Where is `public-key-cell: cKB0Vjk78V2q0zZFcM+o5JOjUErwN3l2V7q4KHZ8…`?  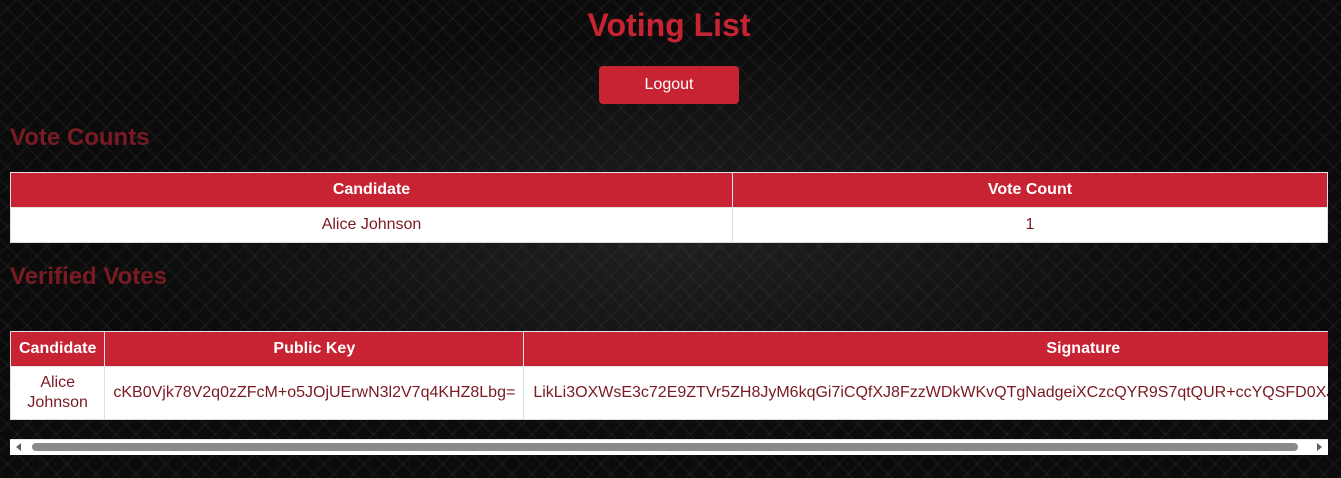 public-key-cell: cKB0Vjk78V2q0zZFcM+o5JOjUErwN3l2V7q4KHZ8… is located at coordinates (314, 393).